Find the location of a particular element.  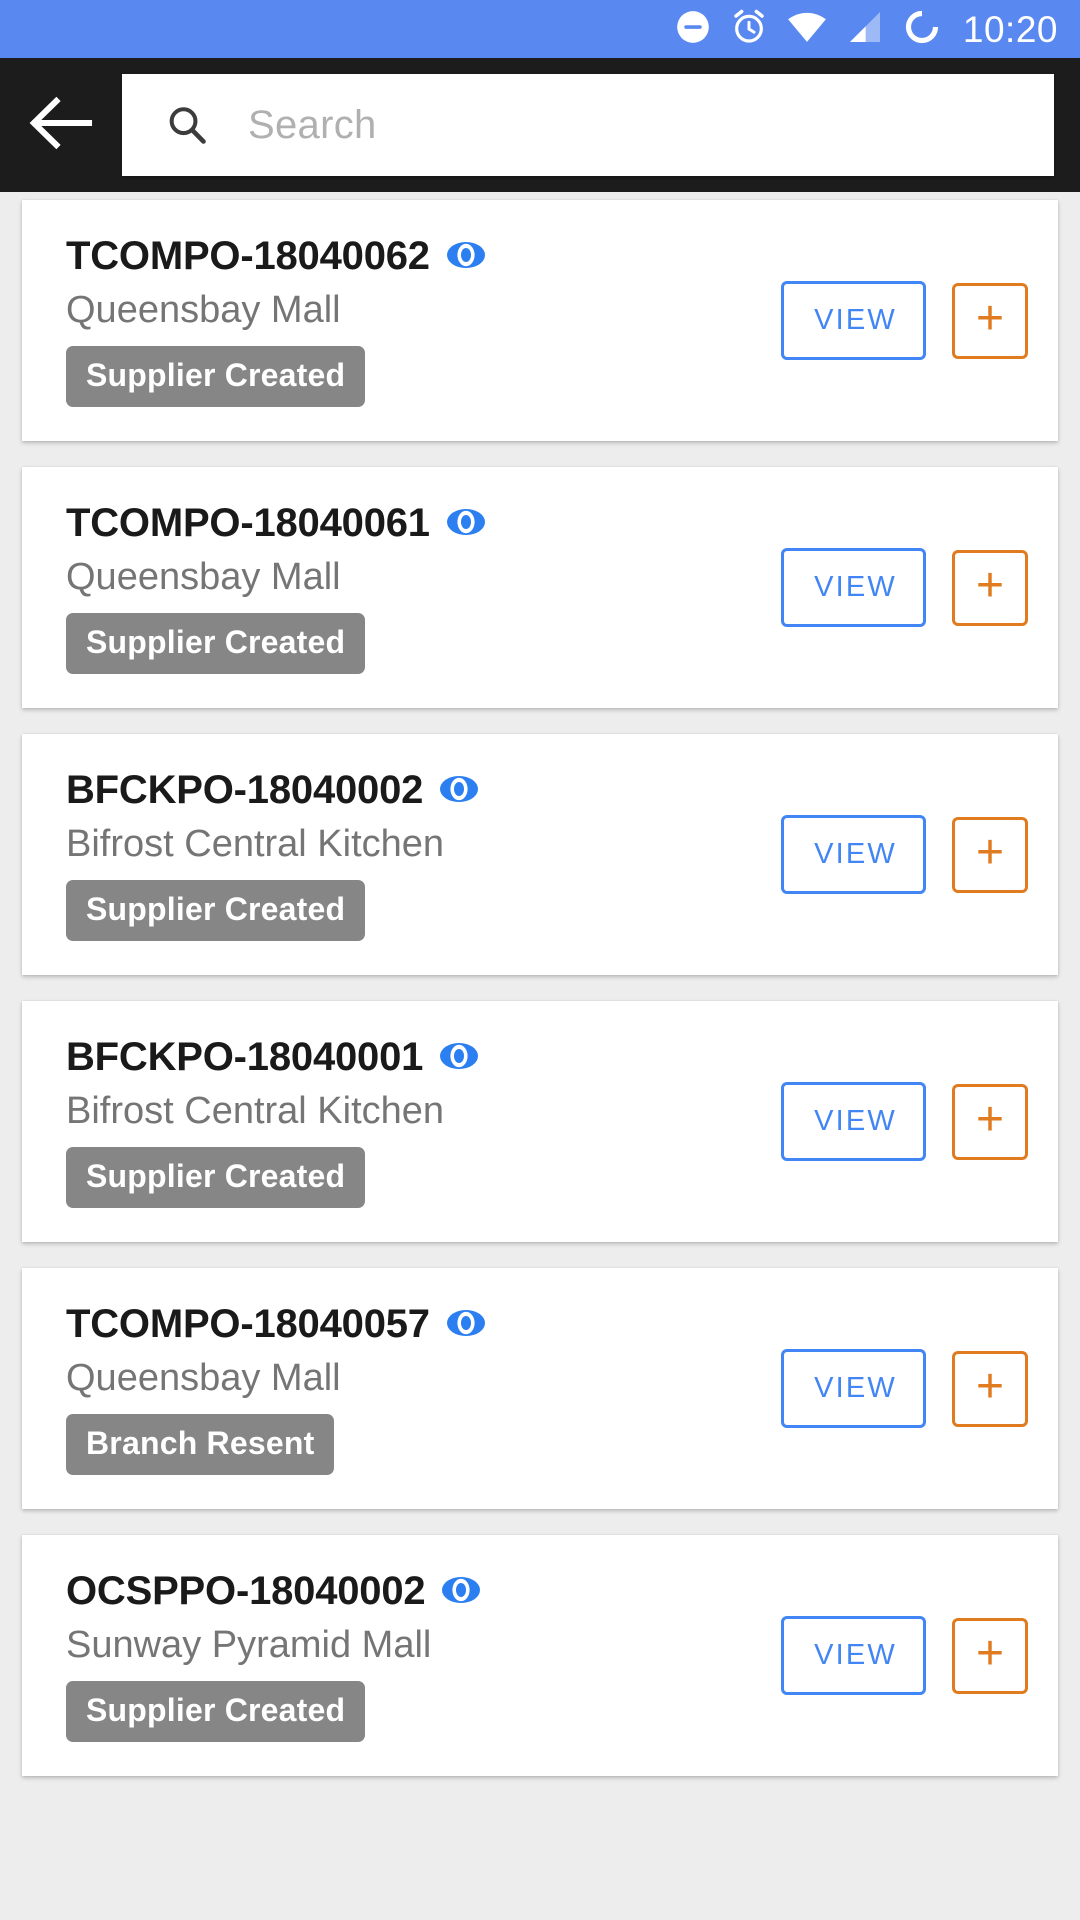

order-title-row: BFCKPO-18040001 is located at coordinates (411, 1057).